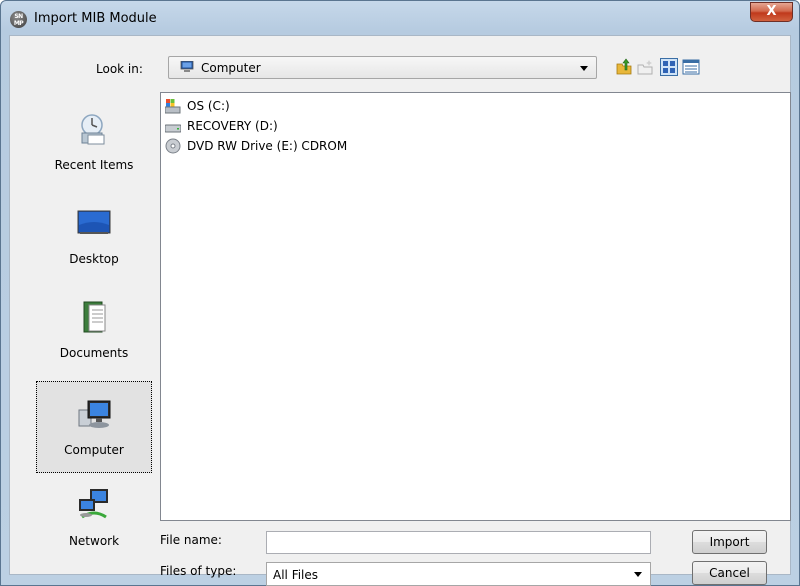  What do you see at coordinates (187, 66) in the screenshot?
I see `computer-small-icon` at bounding box center [187, 66].